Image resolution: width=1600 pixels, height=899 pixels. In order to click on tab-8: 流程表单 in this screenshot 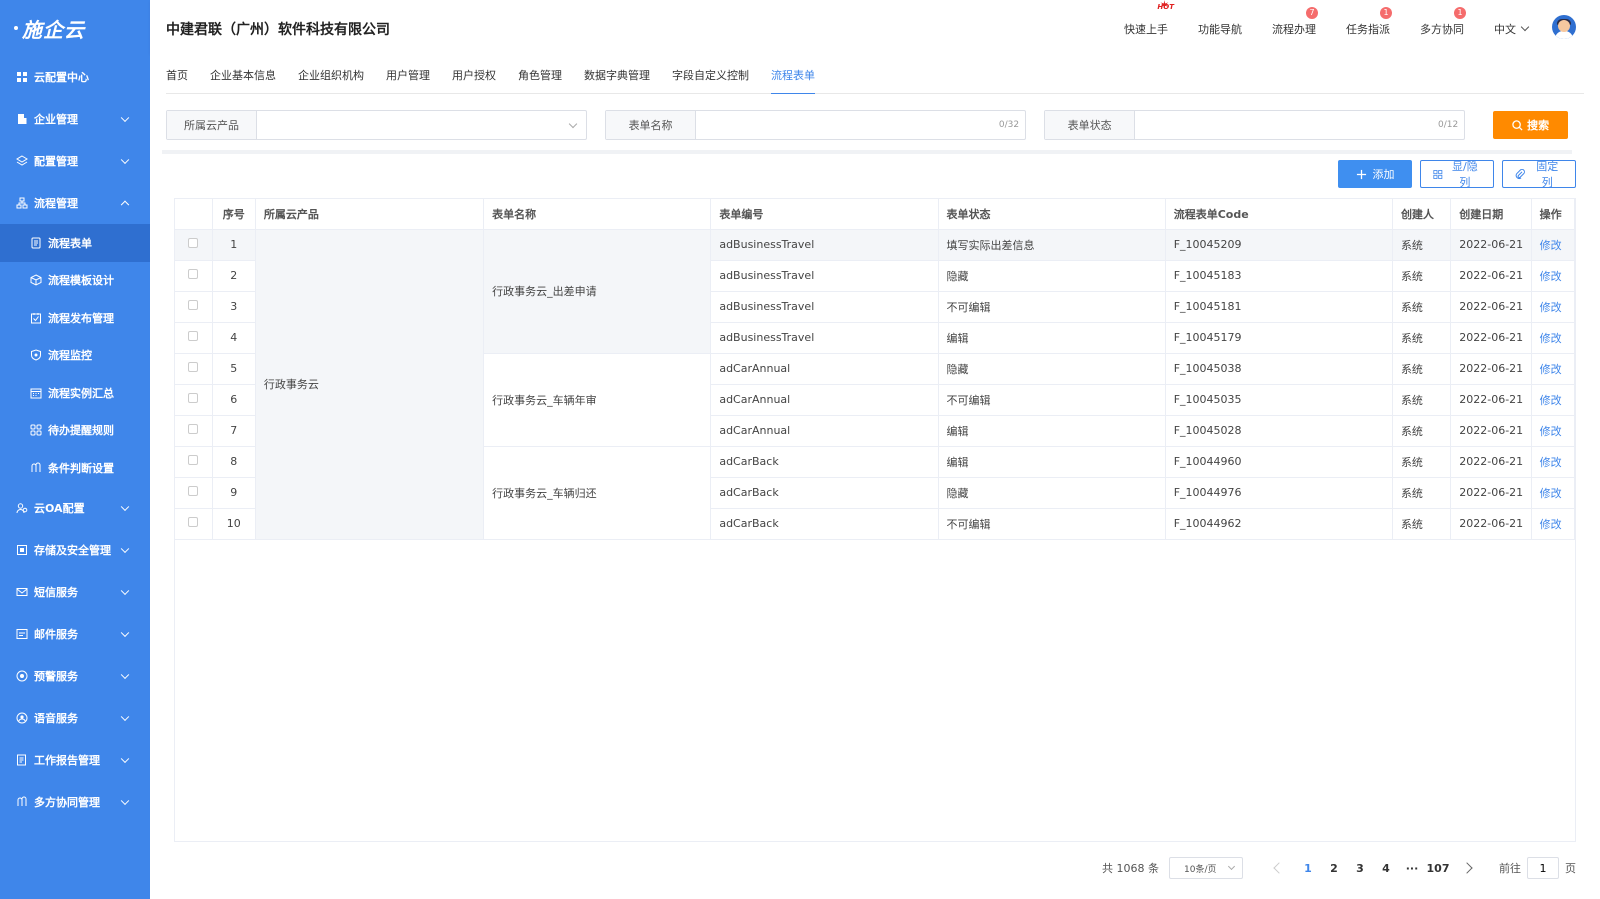, I will do `click(793, 74)`.